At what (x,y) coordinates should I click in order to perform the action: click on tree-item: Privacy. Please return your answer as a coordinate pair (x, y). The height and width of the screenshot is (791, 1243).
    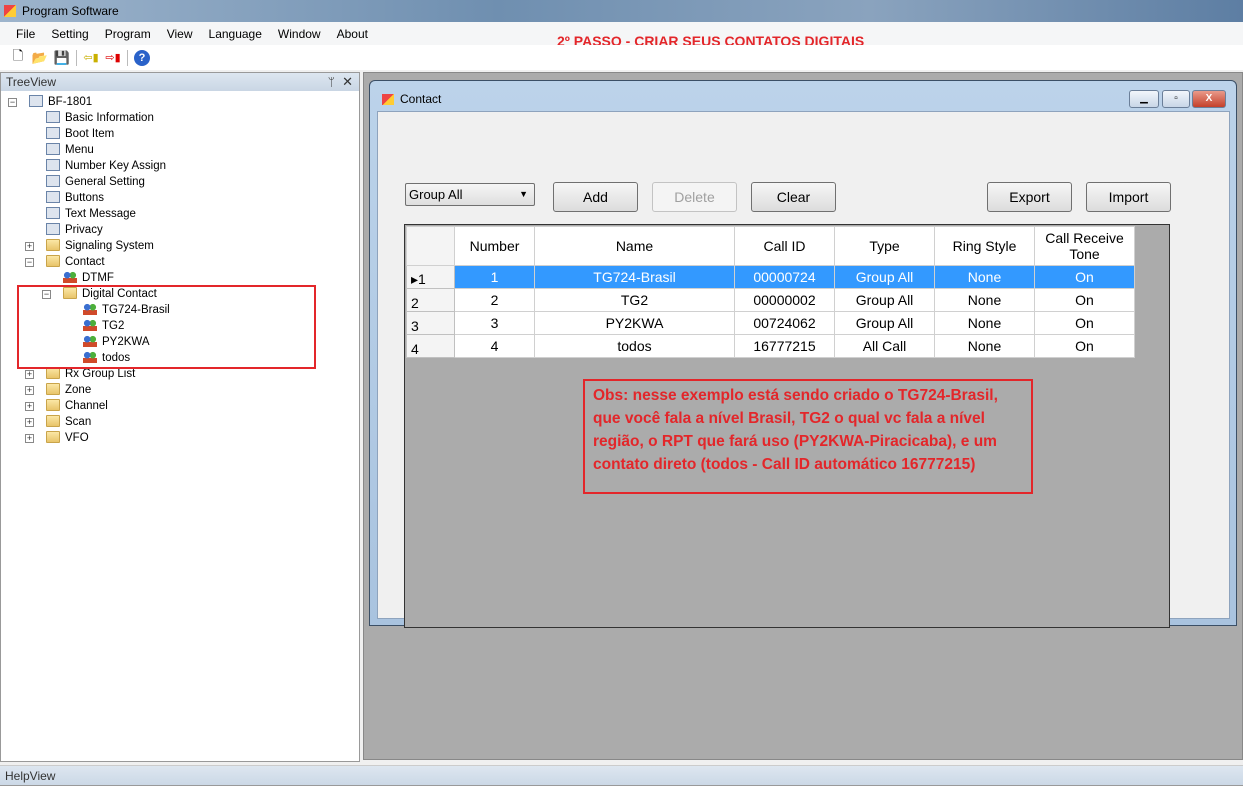
    Looking at the image, I should click on (74, 230).